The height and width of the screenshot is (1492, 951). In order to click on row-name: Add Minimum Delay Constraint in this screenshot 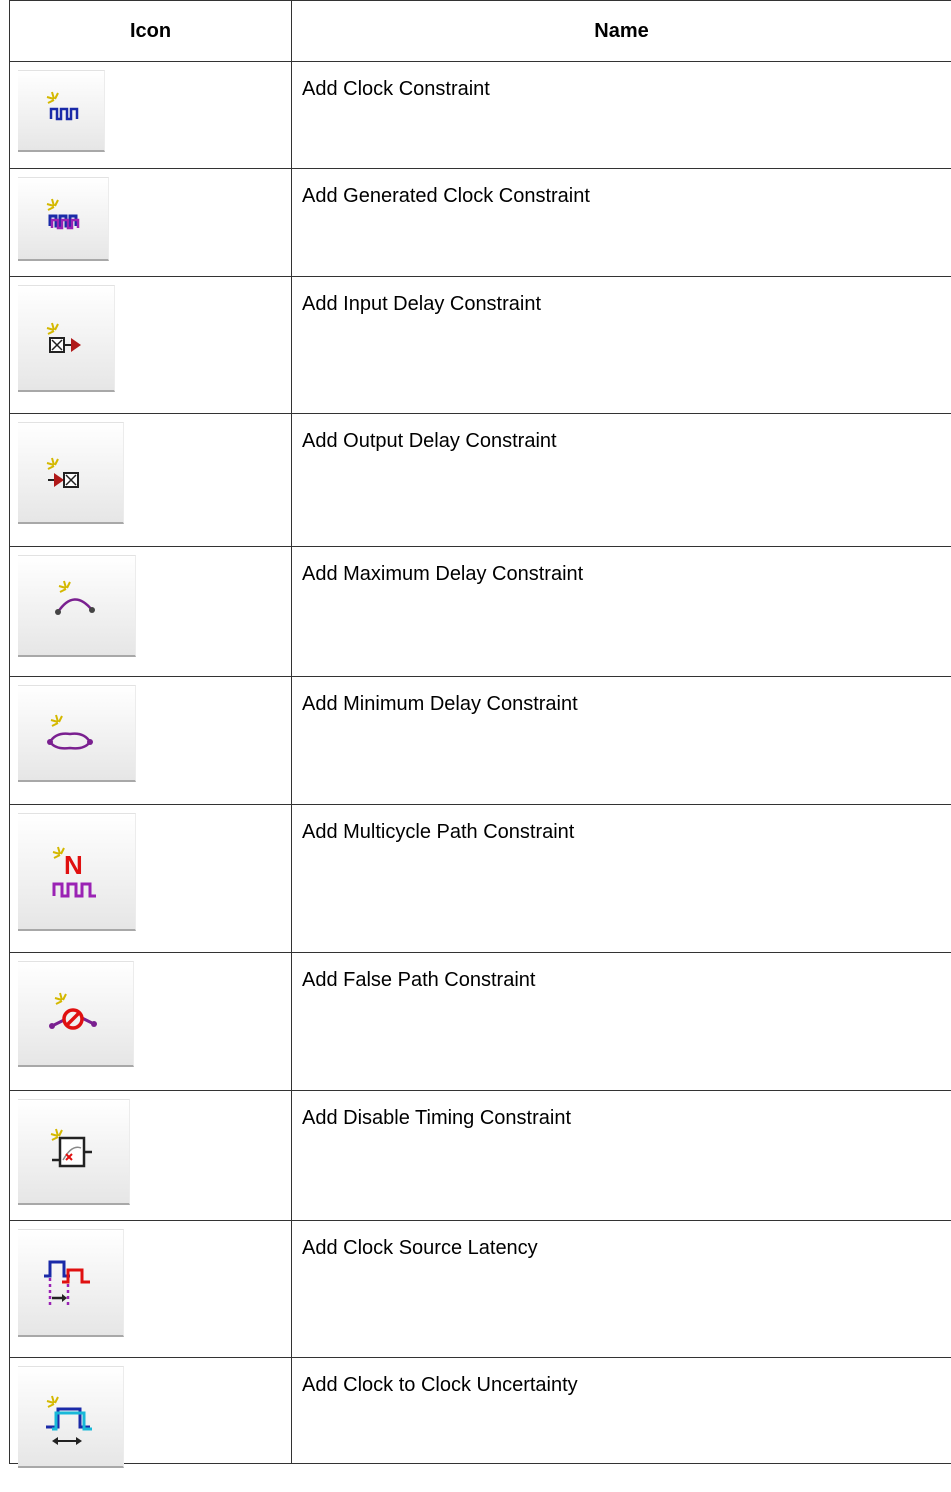, I will do `click(621, 740)`.